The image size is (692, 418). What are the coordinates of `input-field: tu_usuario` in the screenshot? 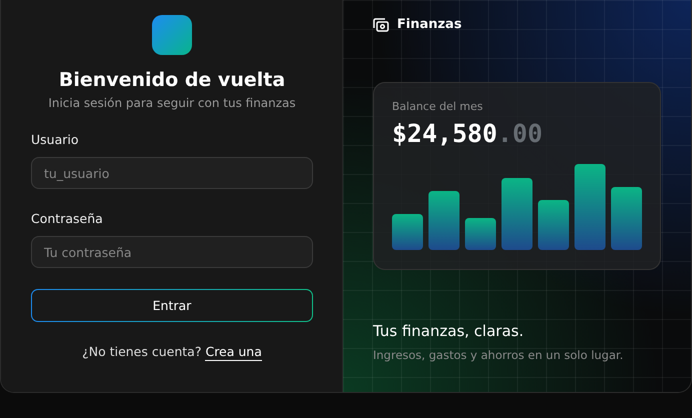 It's located at (172, 173).